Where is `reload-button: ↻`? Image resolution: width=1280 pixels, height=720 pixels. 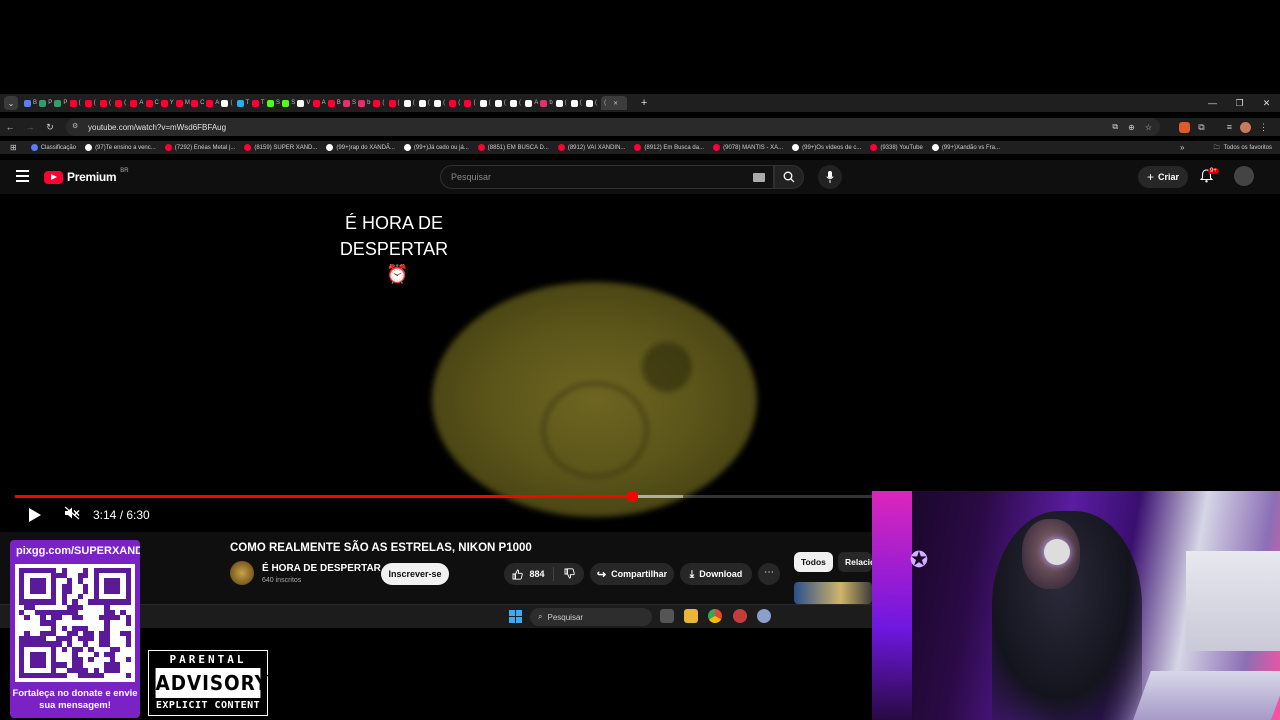
reload-button: ↻ is located at coordinates (50, 127).